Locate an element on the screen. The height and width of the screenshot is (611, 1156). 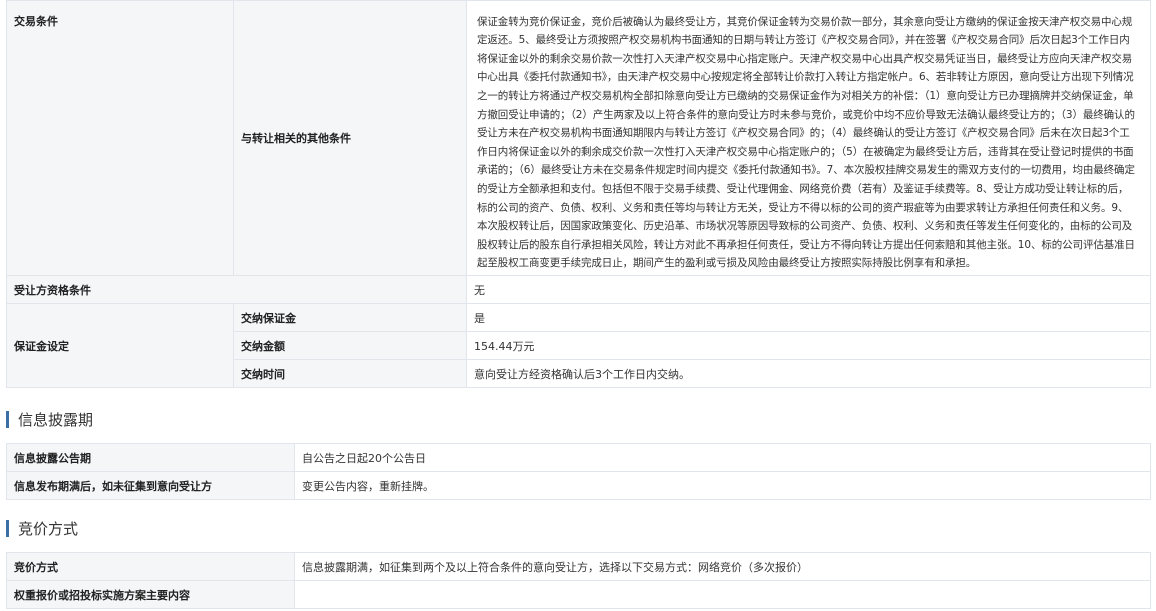
qualification-value: 无 is located at coordinates (808, 289).